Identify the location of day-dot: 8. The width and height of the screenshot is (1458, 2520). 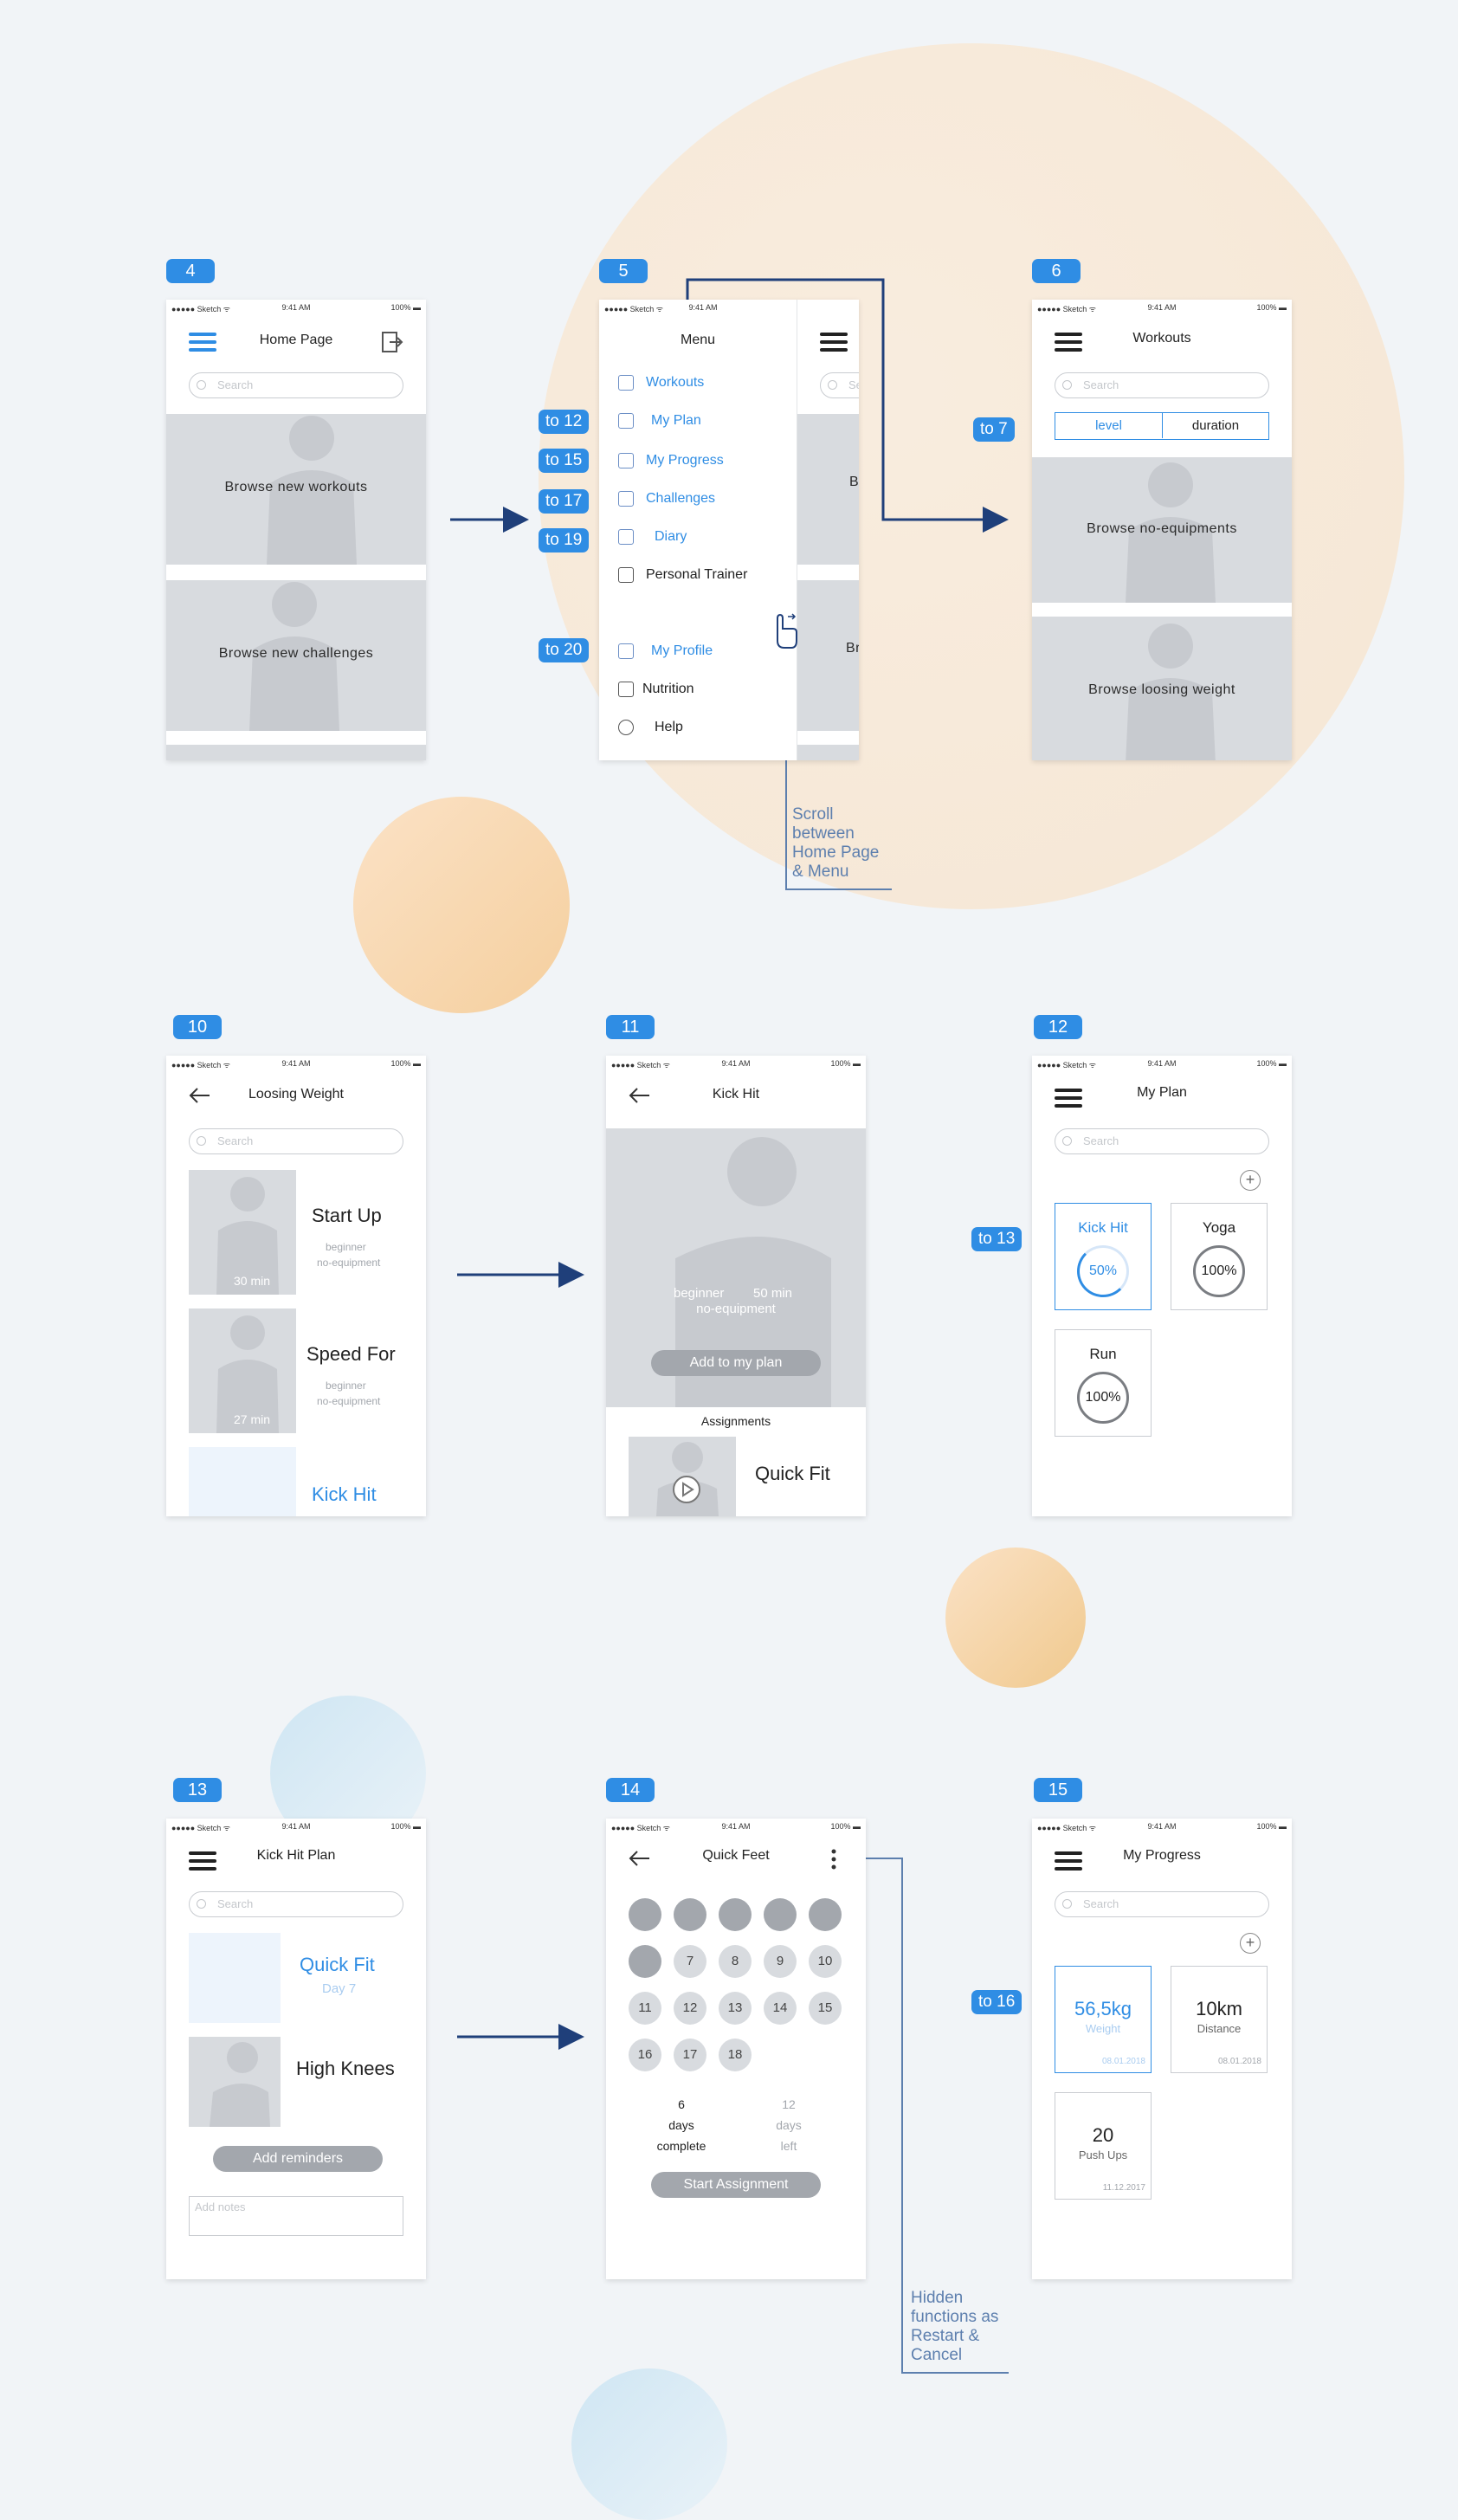
(735, 1961).